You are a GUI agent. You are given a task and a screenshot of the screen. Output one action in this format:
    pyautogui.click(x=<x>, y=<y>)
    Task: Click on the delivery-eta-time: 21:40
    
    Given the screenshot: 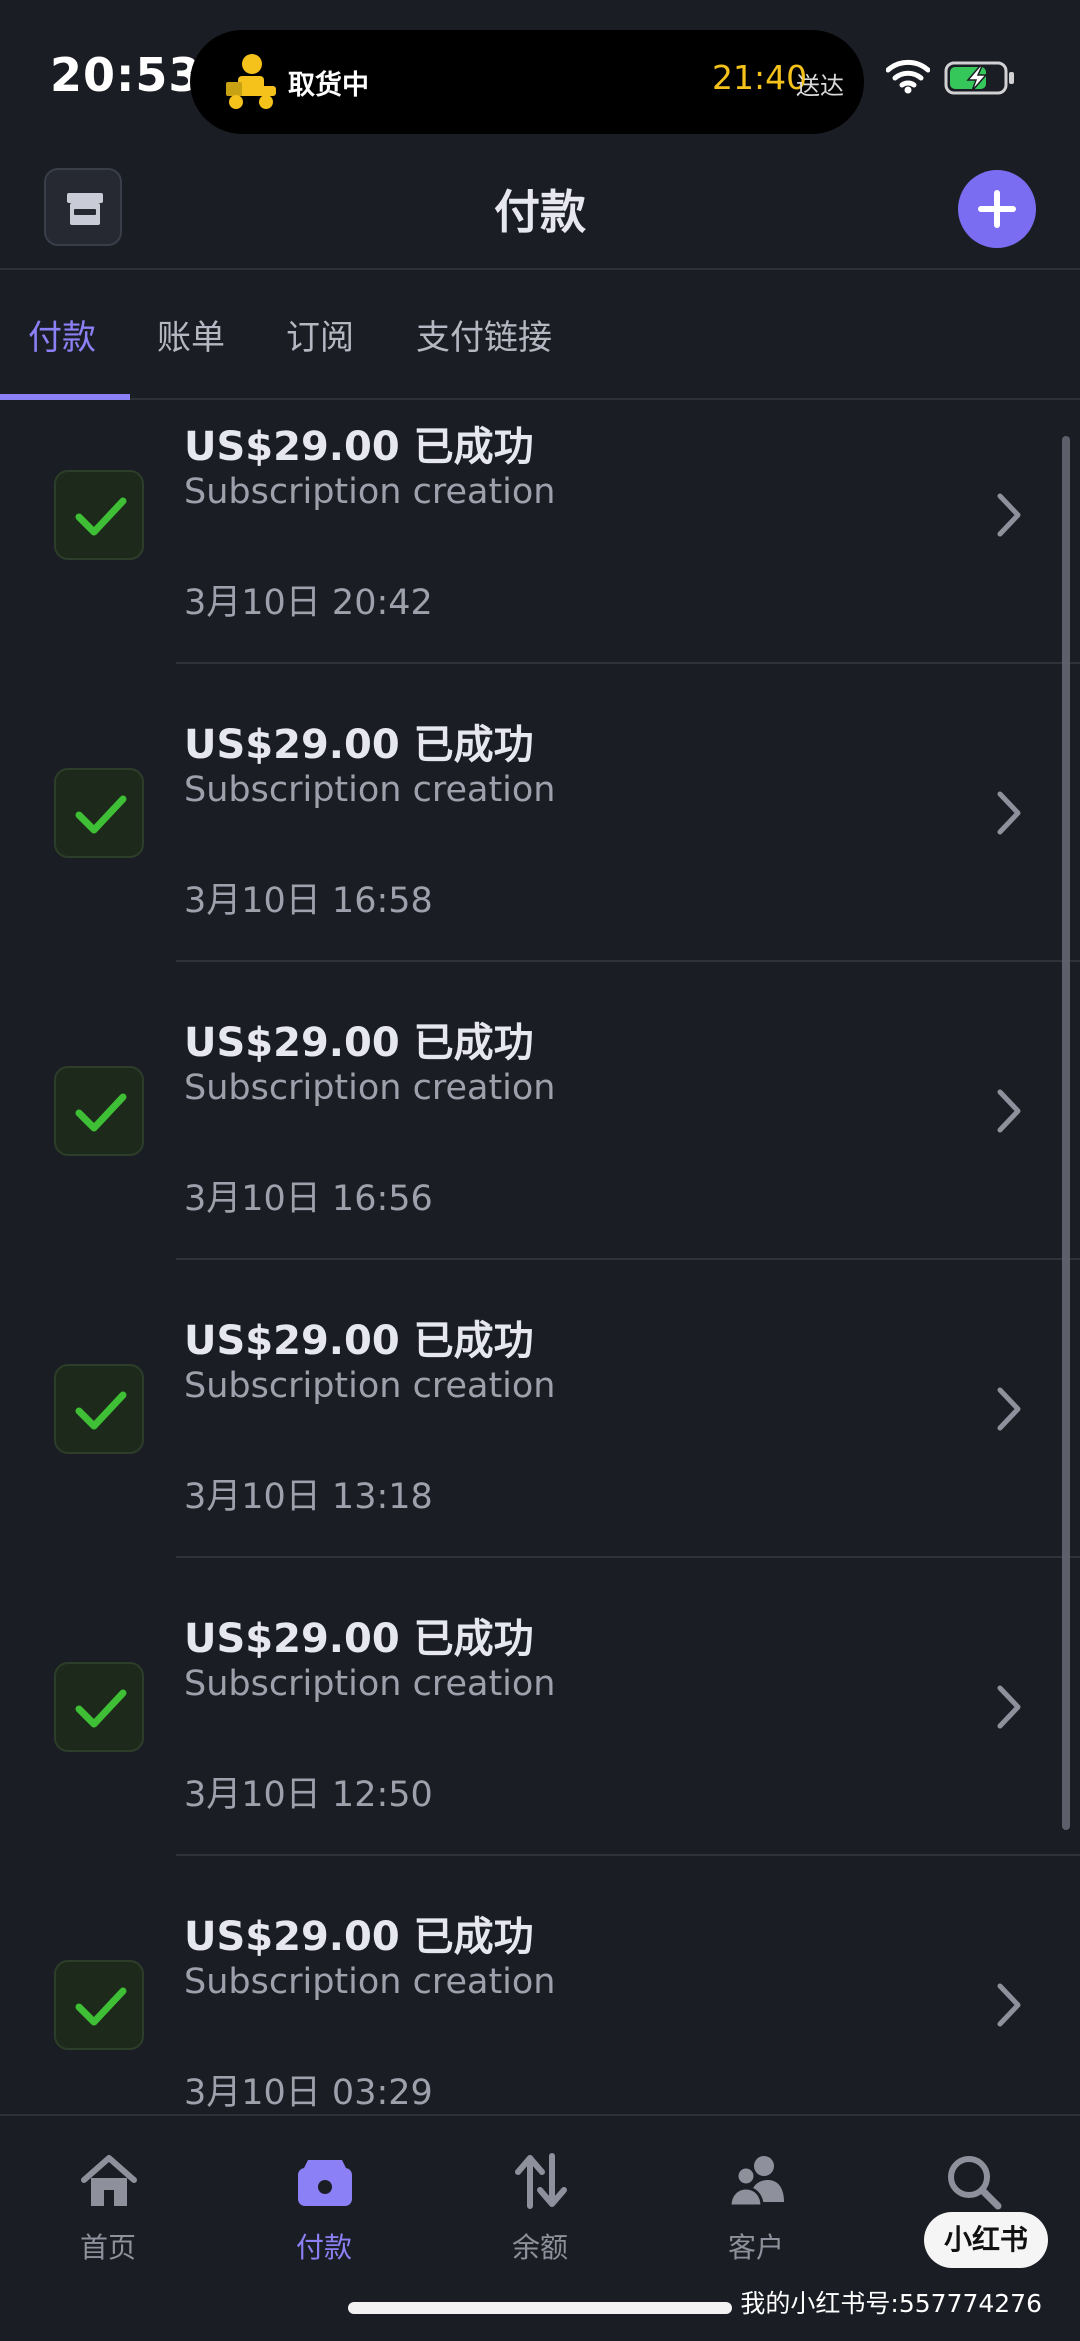 What is the action you would take?
    pyautogui.click(x=760, y=77)
    